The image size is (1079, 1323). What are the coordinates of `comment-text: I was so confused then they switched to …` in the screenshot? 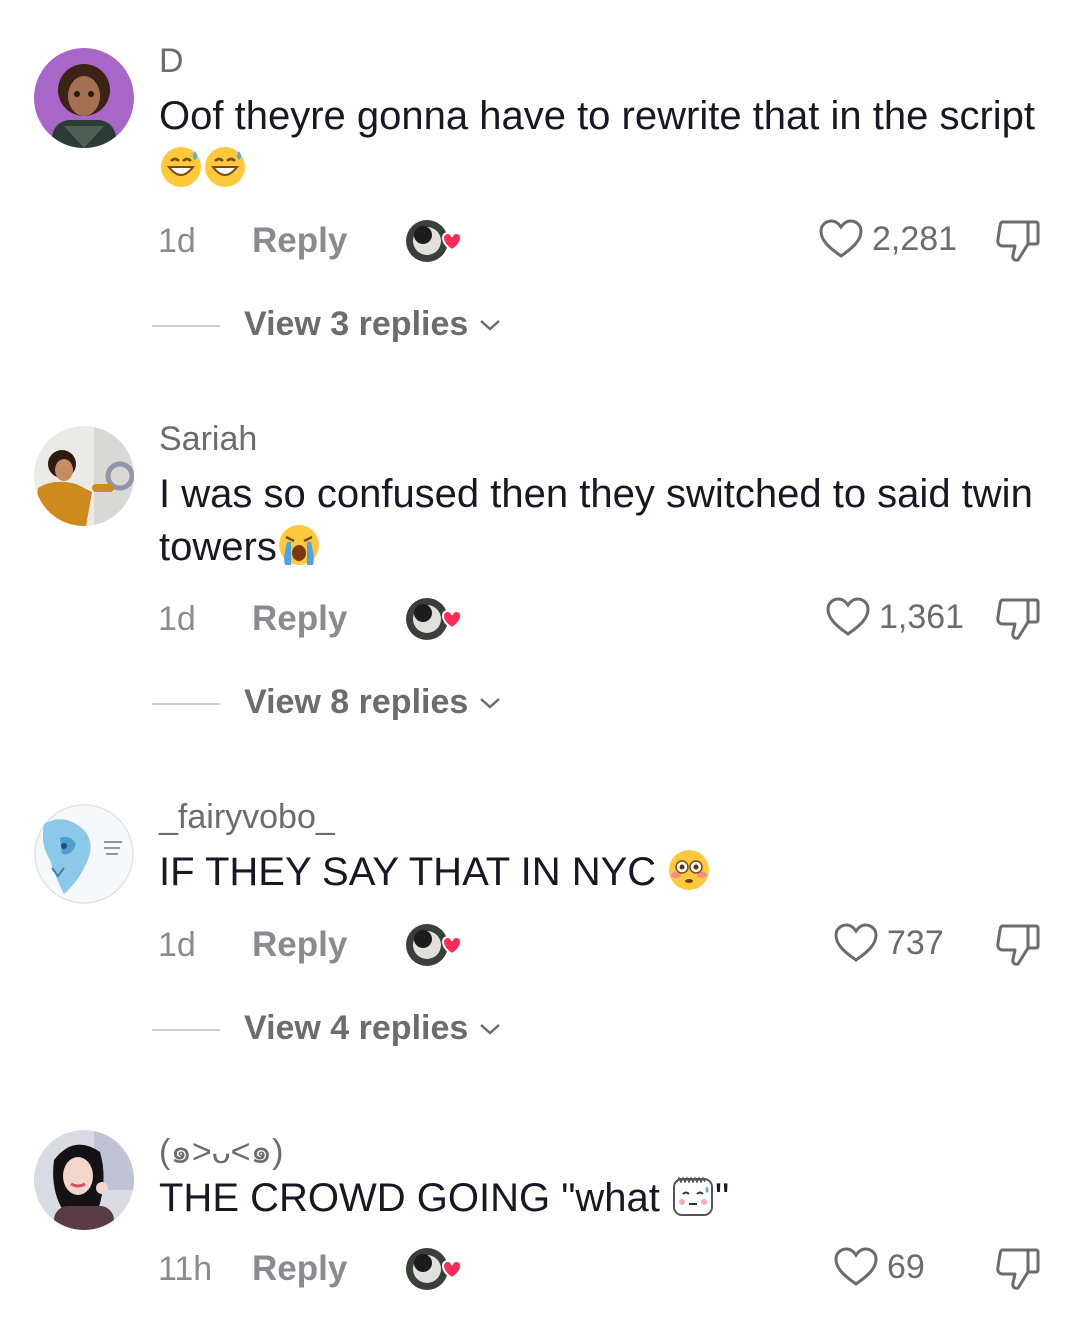 It's located at (599, 521).